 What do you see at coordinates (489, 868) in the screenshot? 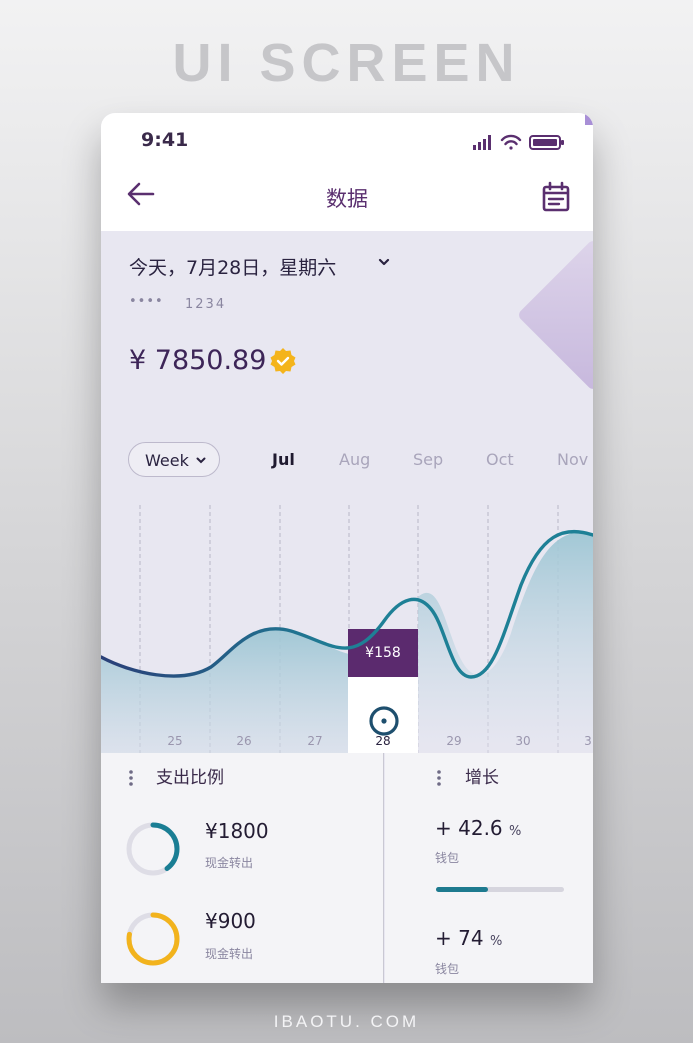
I see `growth-panel: 增长 + 42.6 % 钱包 + 74 % 钱包` at bounding box center [489, 868].